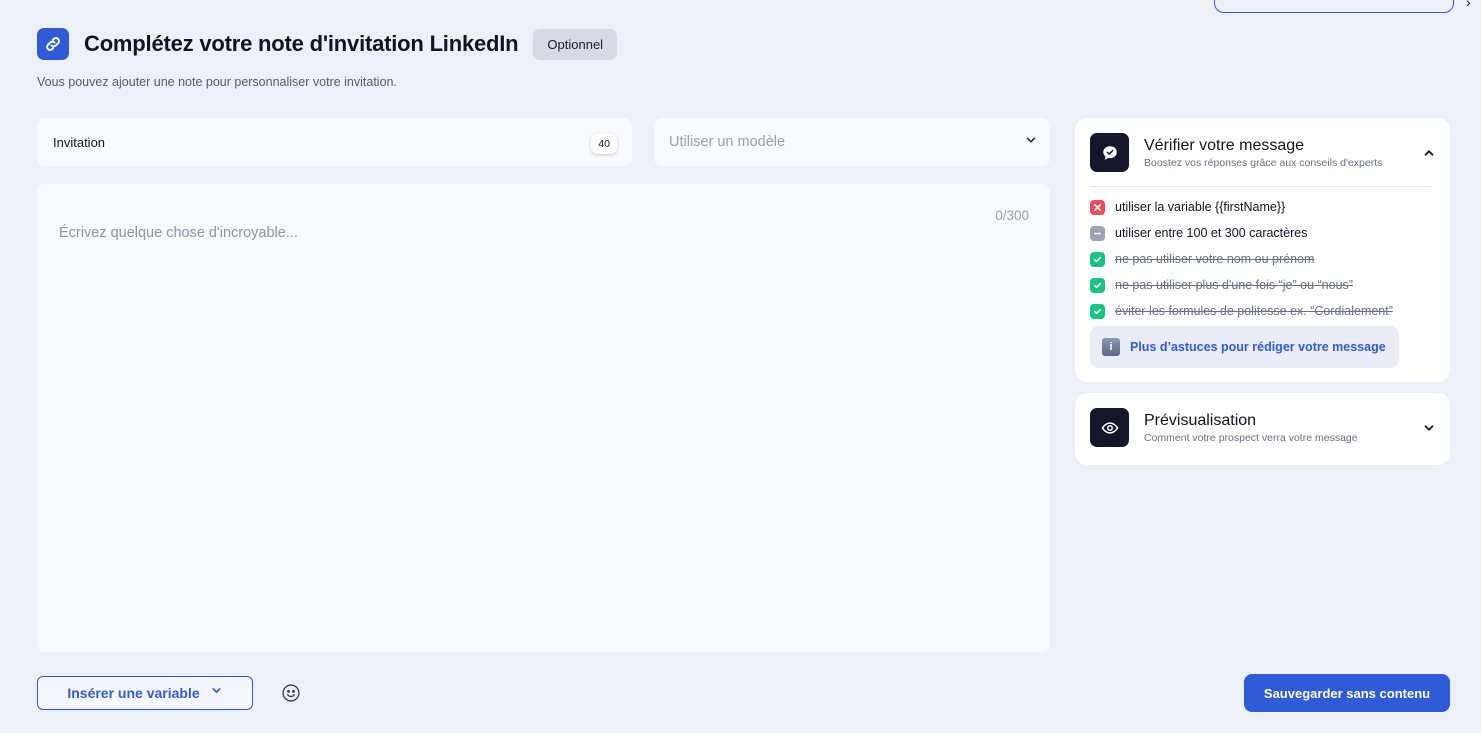 The image size is (1481, 733). I want to click on verify-card-title: Vérifier votre message, so click(1224, 145).